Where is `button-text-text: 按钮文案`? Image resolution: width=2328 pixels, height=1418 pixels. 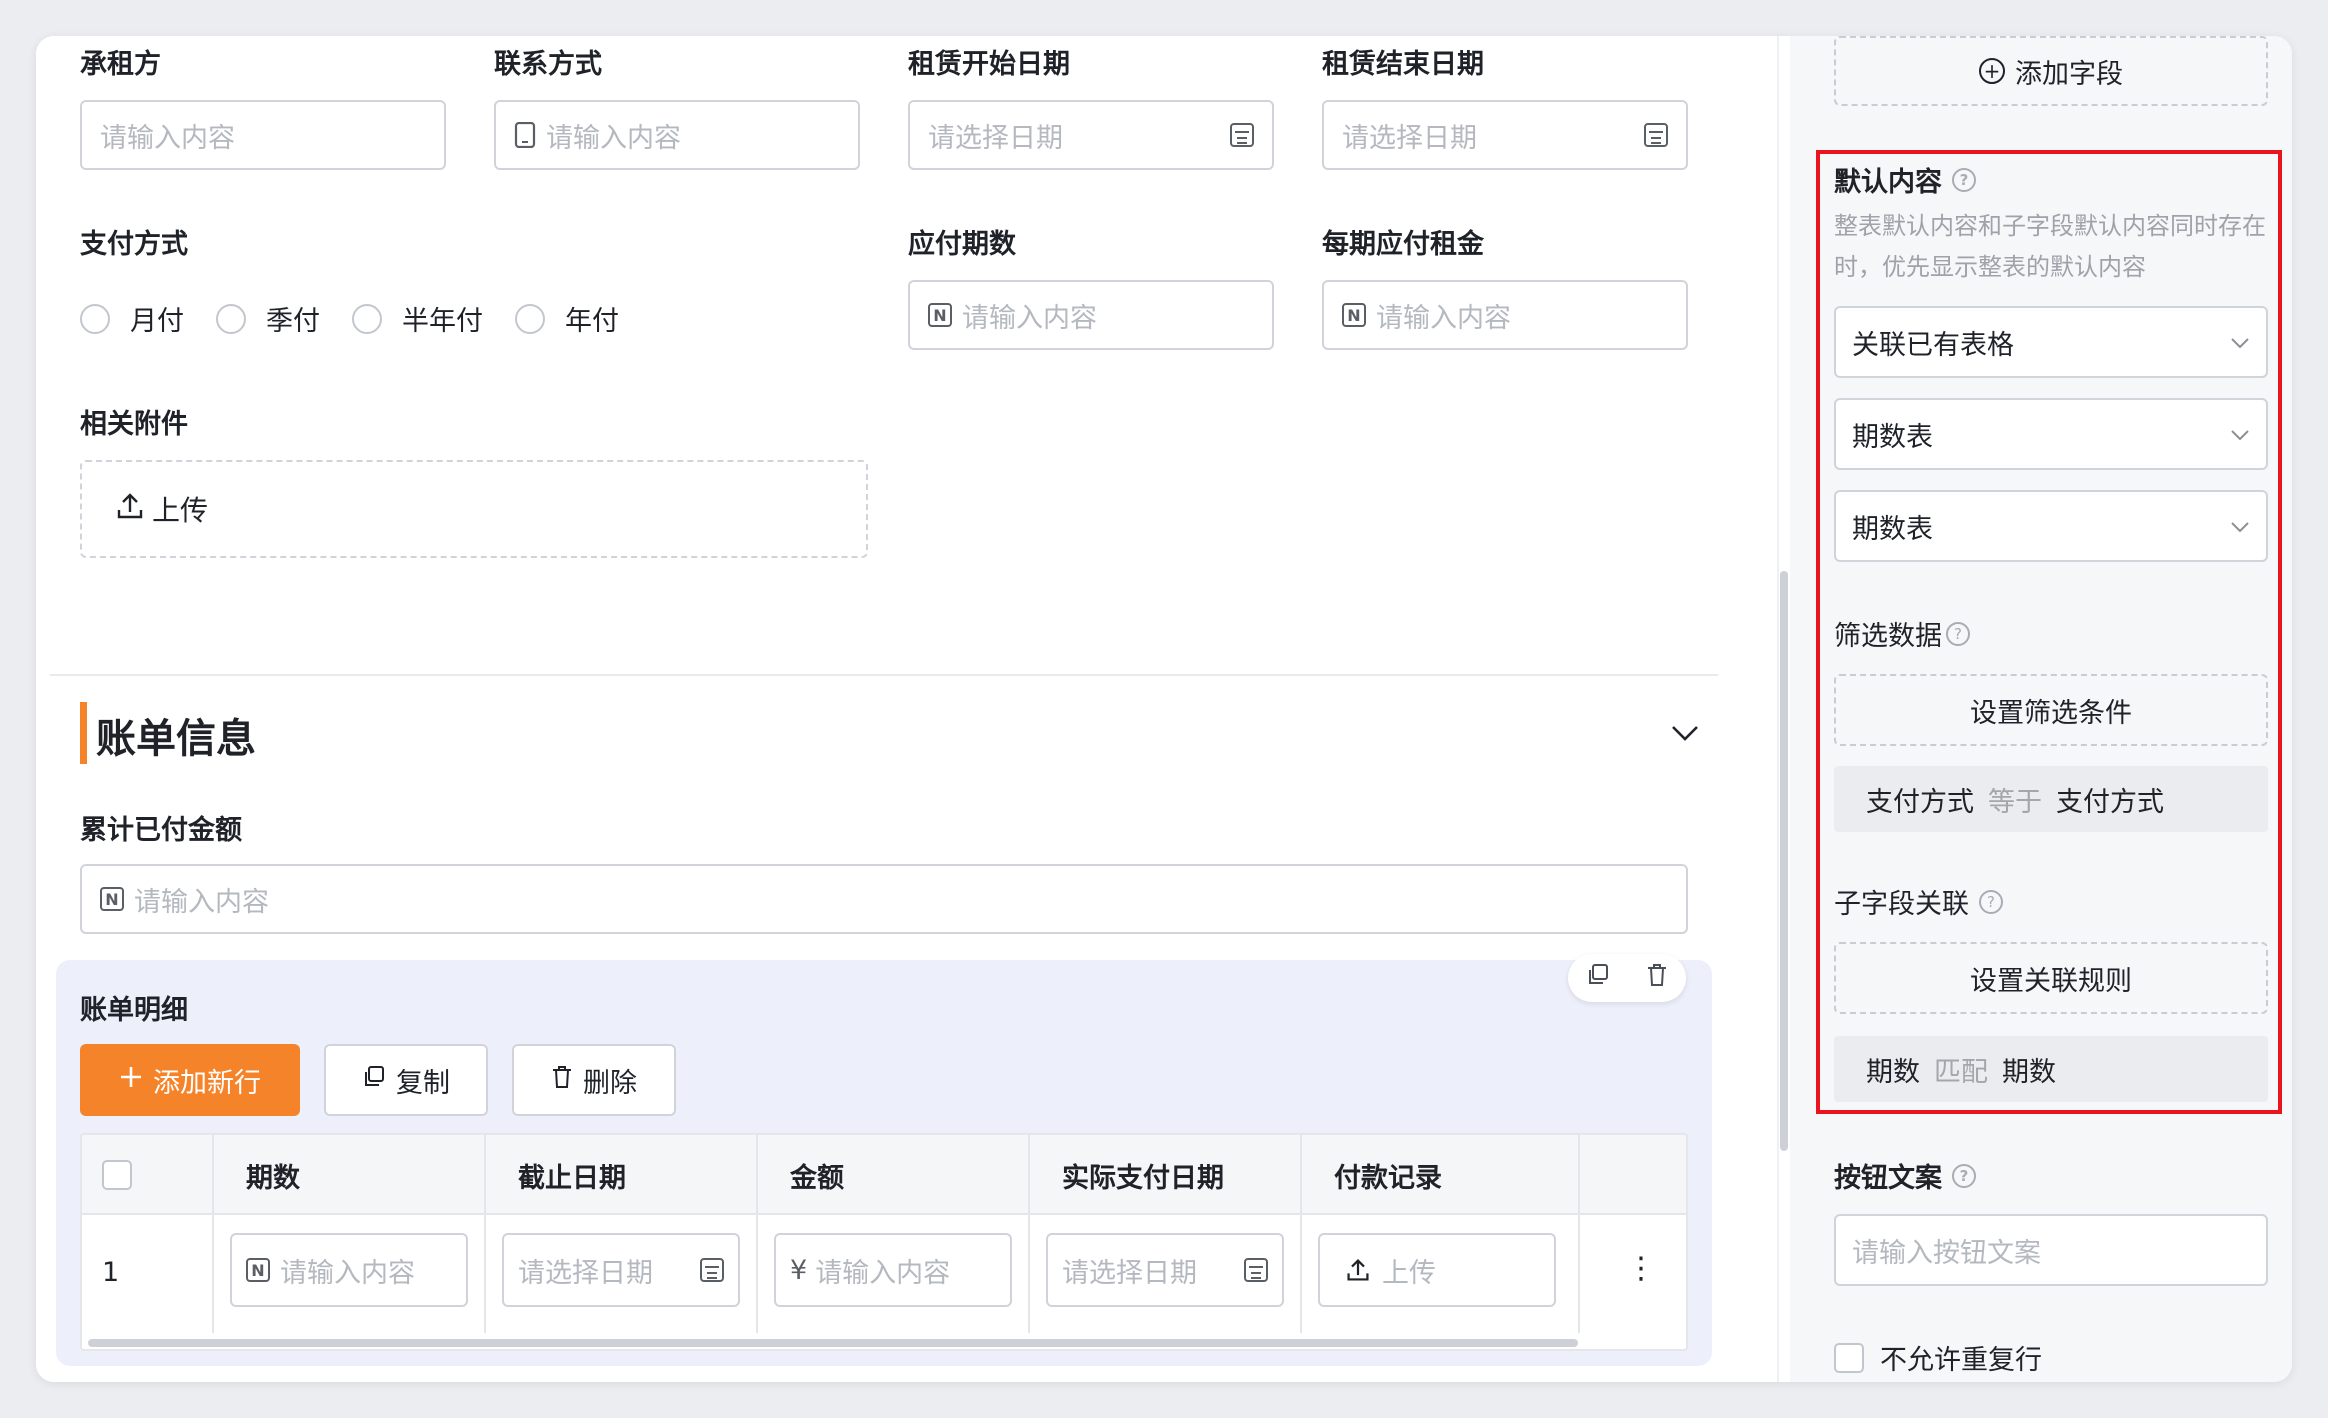 button-text-text: 按钮文案 is located at coordinates (1888, 1178).